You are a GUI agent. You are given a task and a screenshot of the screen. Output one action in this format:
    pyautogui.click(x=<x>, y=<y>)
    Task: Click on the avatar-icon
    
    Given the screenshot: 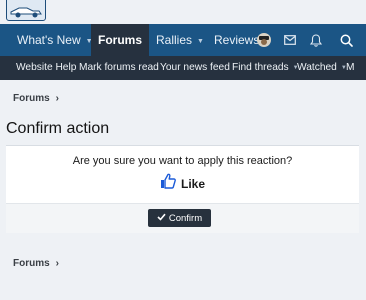 What is the action you would take?
    pyautogui.click(x=264, y=40)
    